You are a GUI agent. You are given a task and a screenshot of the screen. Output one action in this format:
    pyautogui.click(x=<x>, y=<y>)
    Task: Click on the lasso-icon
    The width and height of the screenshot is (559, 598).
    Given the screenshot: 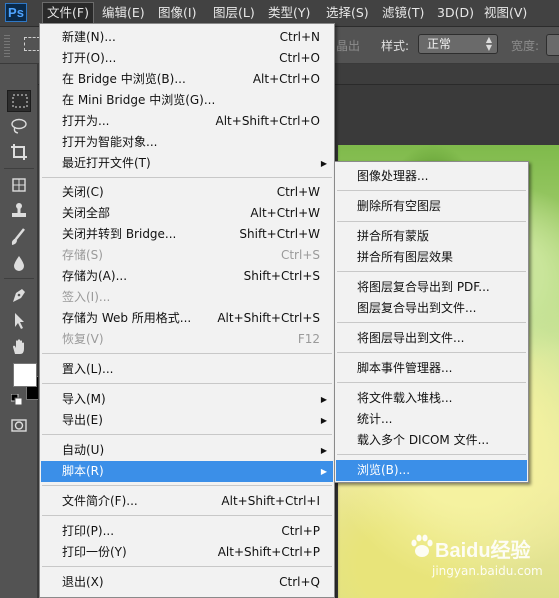 What is the action you would take?
    pyautogui.click(x=19, y=126)
    